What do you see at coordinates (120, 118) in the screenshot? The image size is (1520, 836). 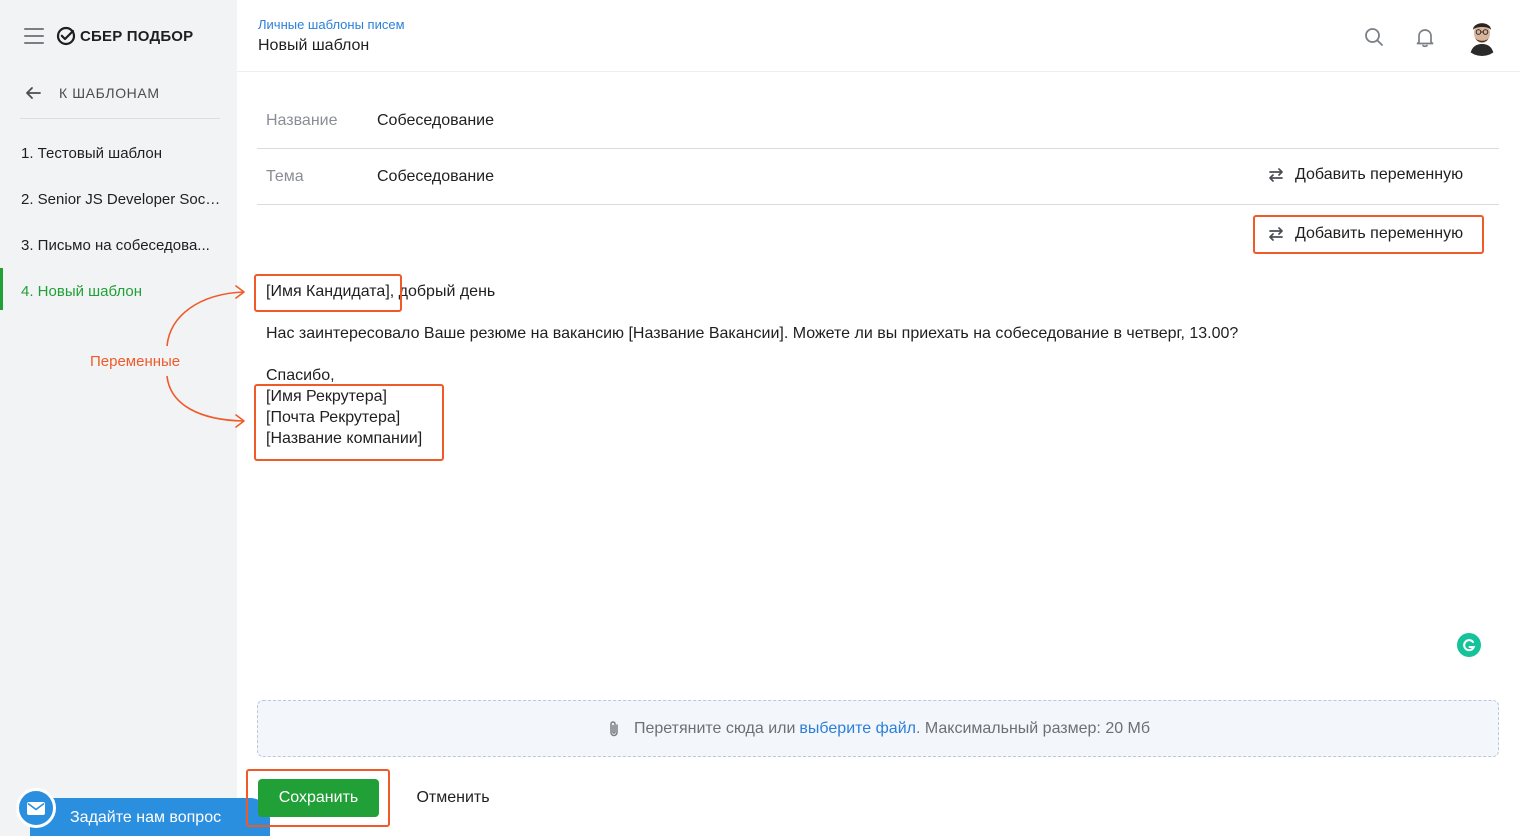 I see `sidebar-divider` at bounding box center [120, 118].